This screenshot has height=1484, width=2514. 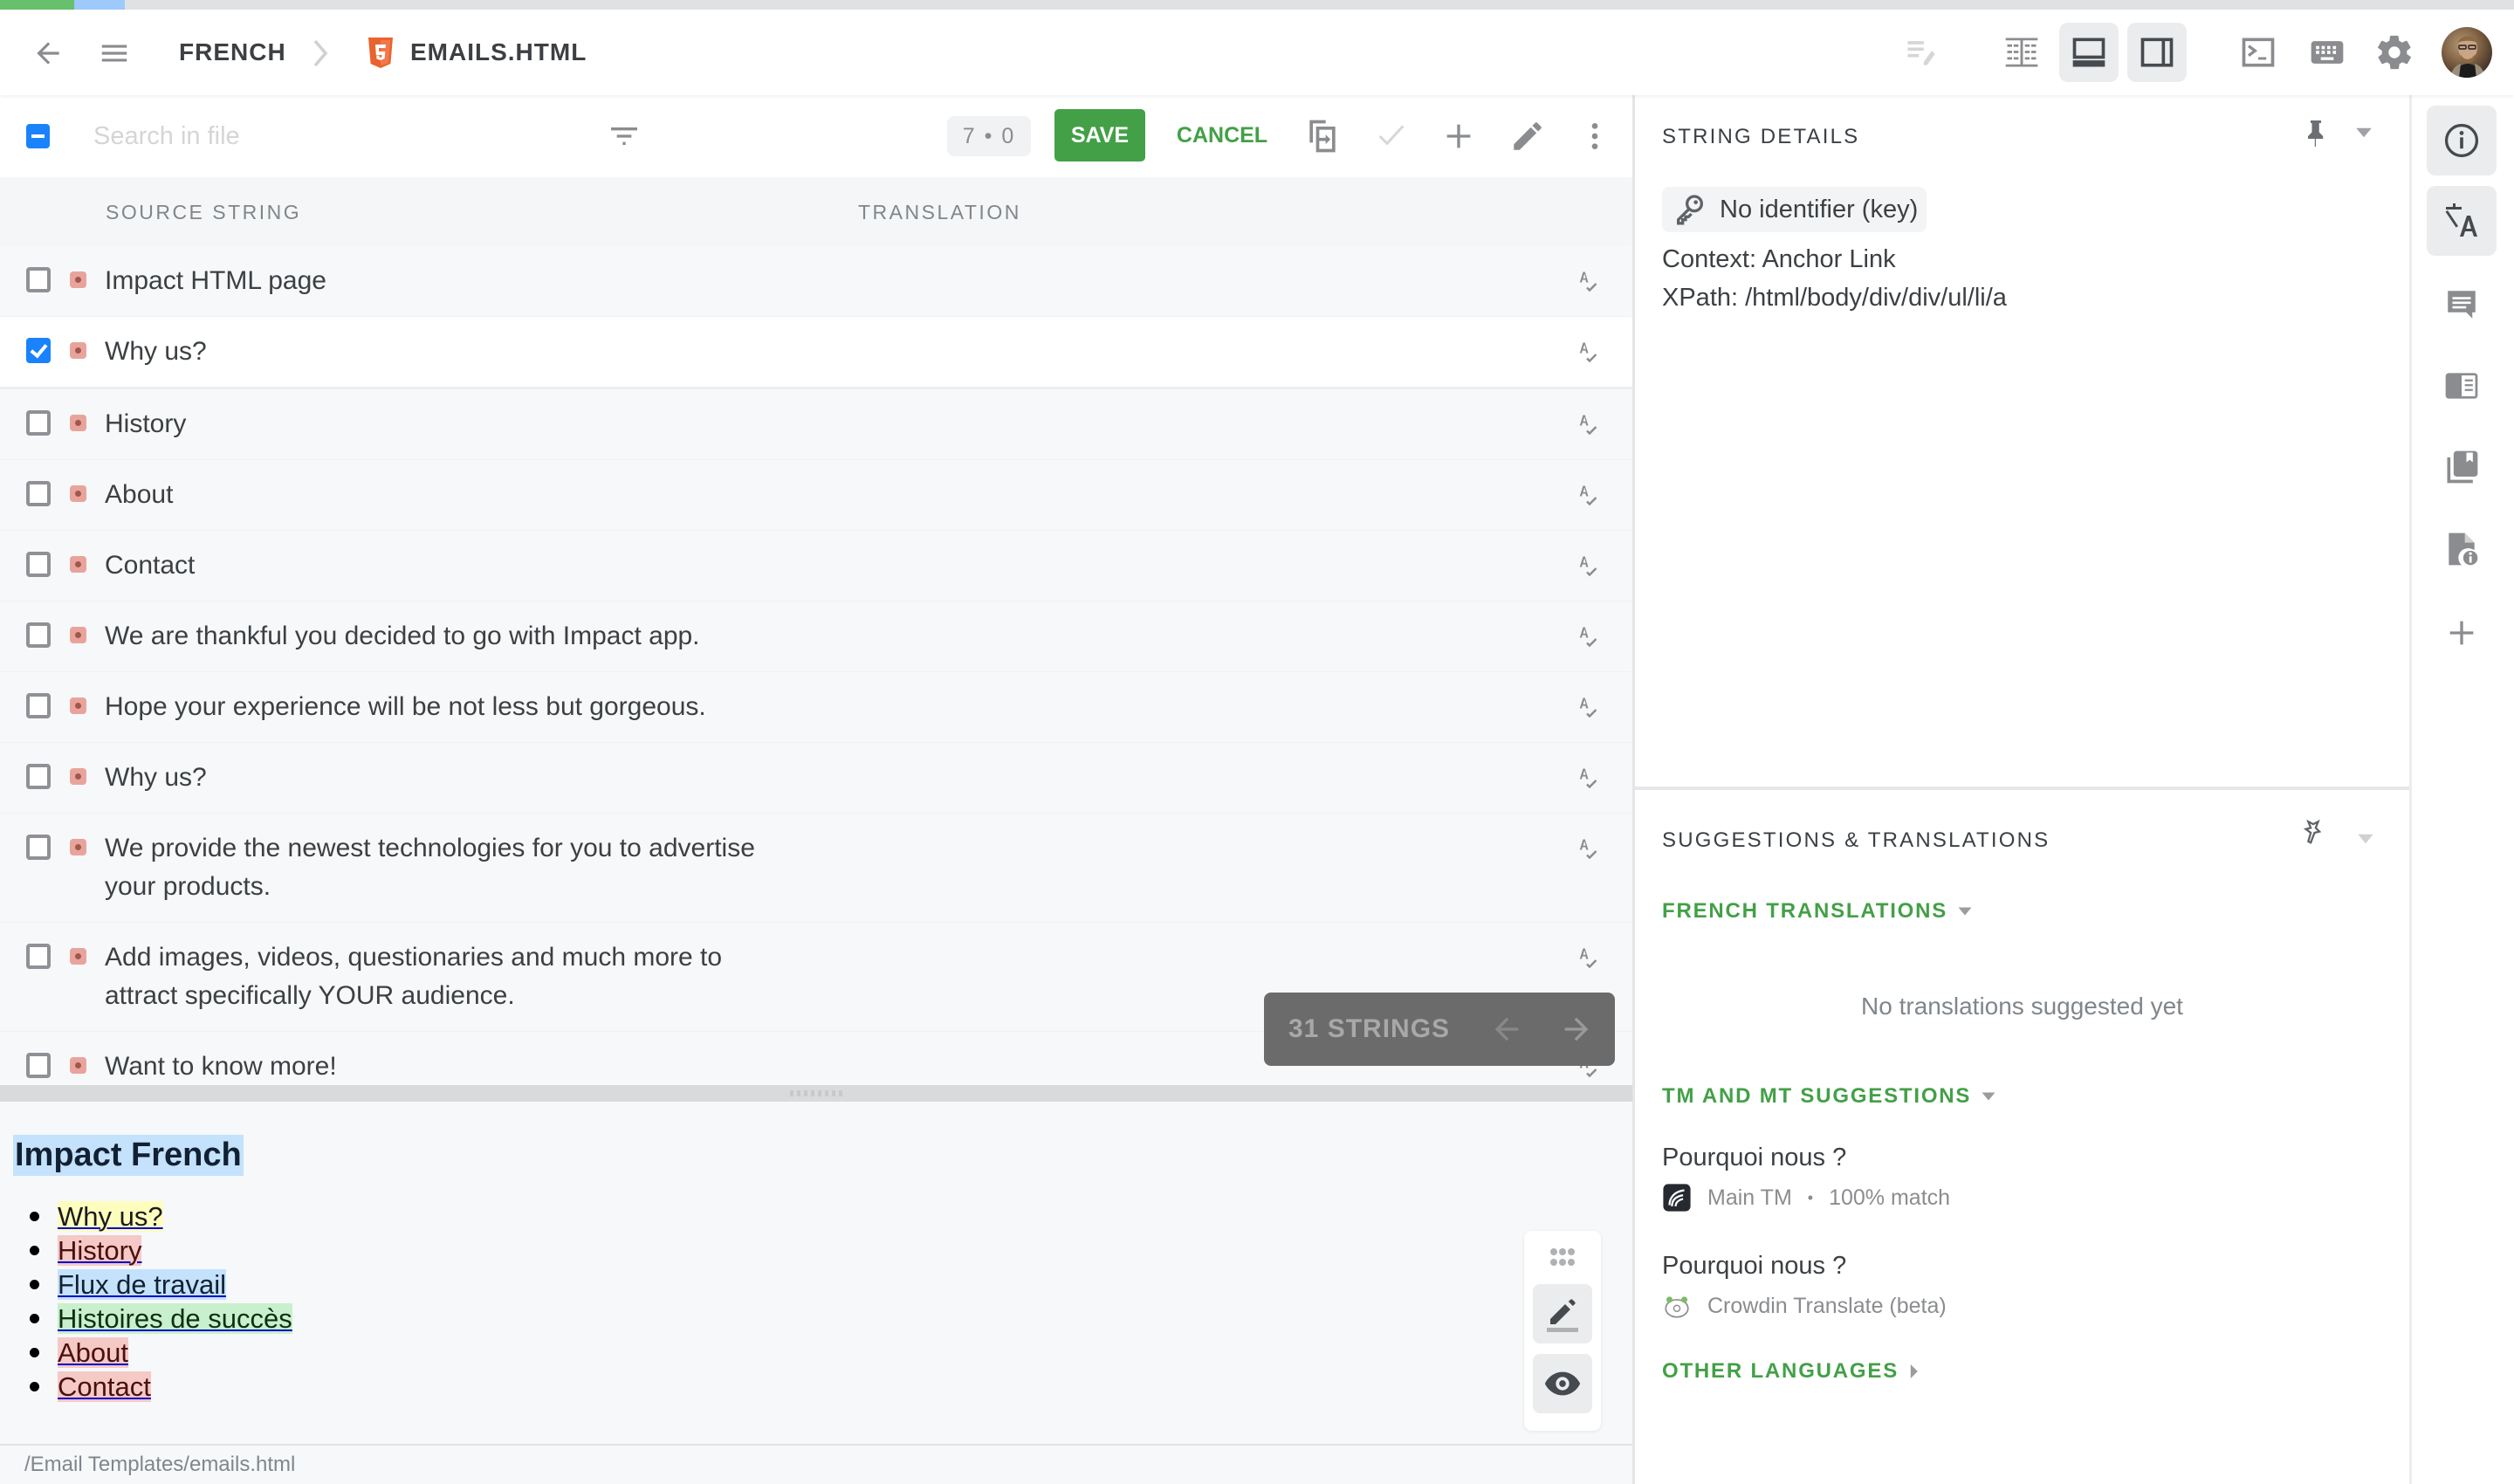 I want to click on multilingual-view-button, so click(x=2157, y=53).